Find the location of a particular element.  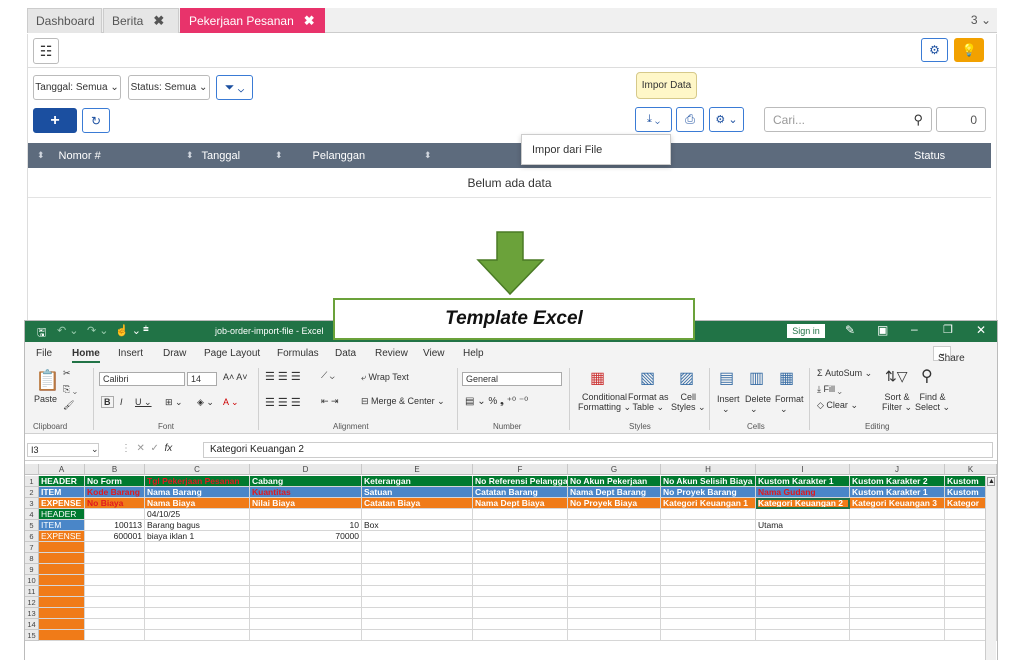

delete-button: Delete ⌄ is located at coordinates (758, 404).